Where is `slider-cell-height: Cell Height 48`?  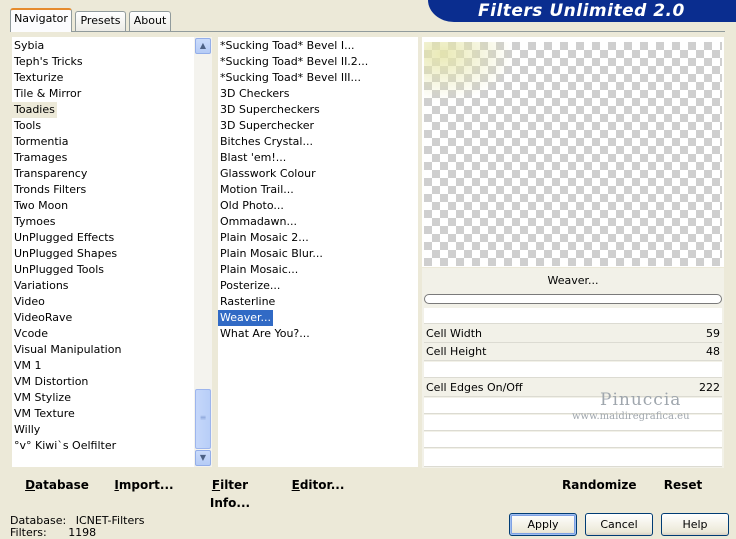 slider-cell-height: Cell Height 48 is located at coordinates (573, 352).